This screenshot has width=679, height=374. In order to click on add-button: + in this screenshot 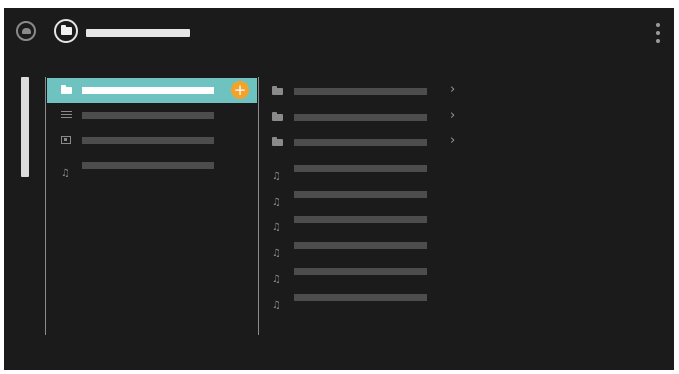, I will do `click(240, 90)`.